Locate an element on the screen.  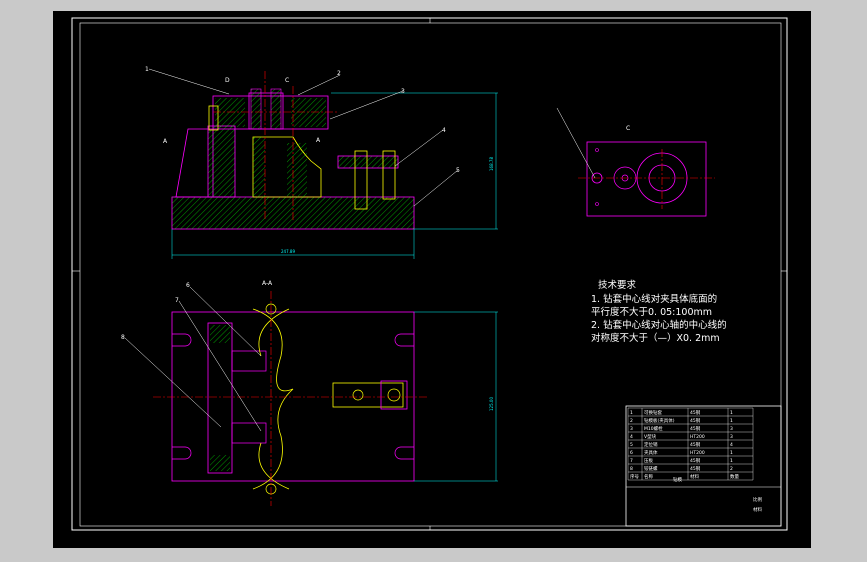
plan-left-block is located at coordinates (220, 398).